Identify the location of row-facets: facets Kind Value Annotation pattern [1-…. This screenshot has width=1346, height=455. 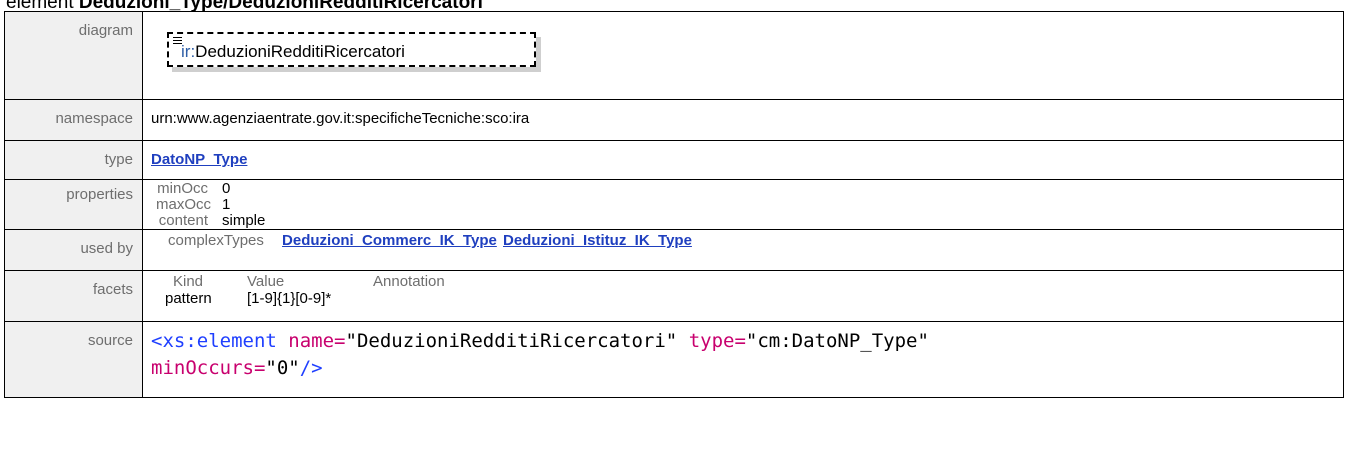
(674, 296).